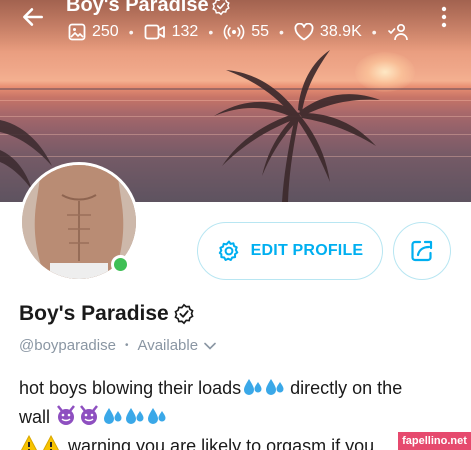 The height and width of the screenshot is (450, 471). I want to click on stat-streams-count: 55, so click(260, 31).